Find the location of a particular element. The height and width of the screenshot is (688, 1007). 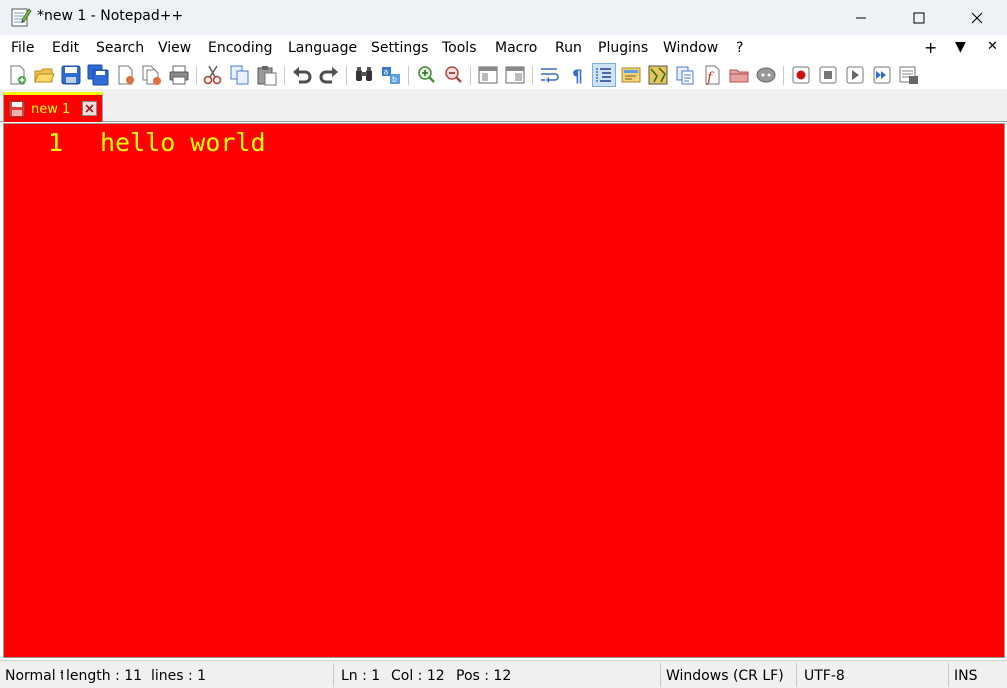

line-number: 1 is located at coordinates (56, 142).